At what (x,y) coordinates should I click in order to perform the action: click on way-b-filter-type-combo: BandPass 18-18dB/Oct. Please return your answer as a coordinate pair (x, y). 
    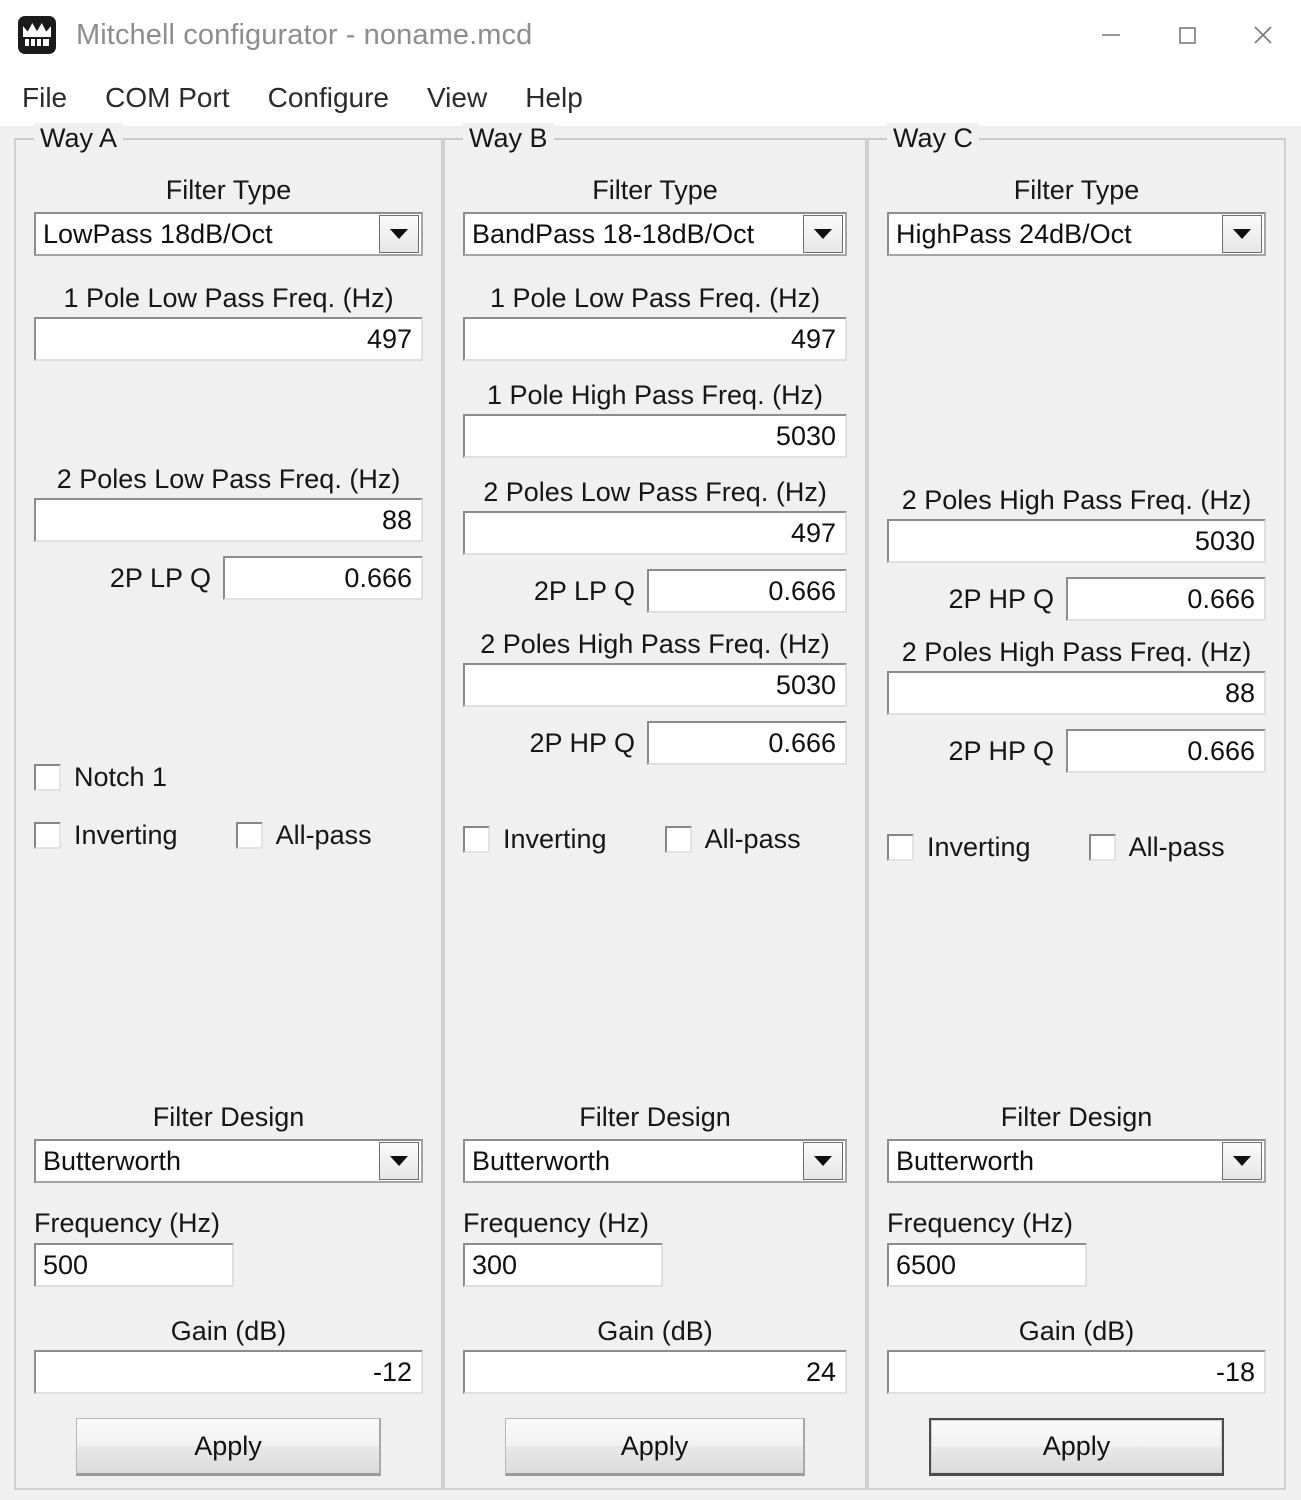
    Looking at the image, I should click on (655, 234).